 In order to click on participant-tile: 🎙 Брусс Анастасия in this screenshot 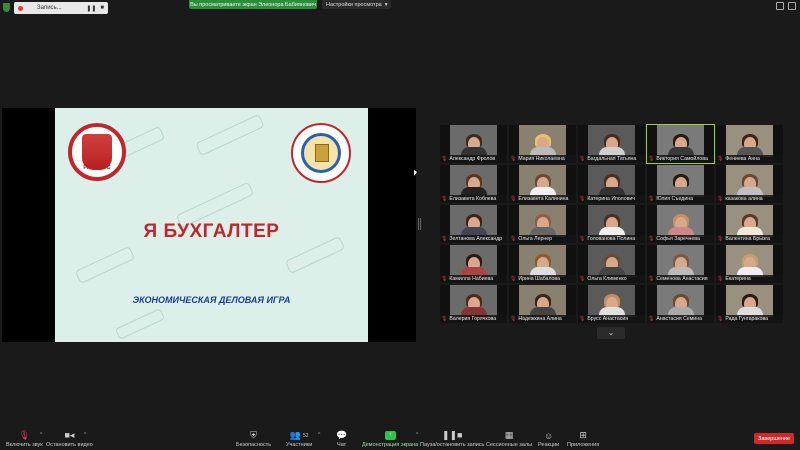, I will do `click(611, 304)`.